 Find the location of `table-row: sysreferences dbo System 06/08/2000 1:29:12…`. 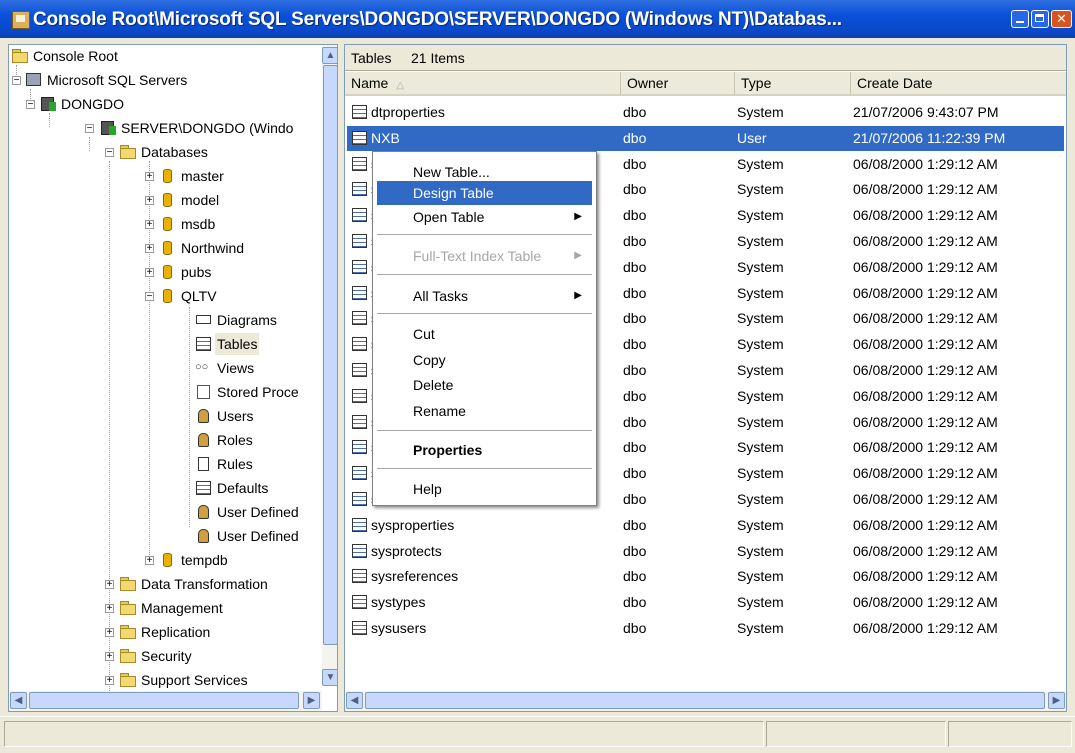

table-row: sysreferences dbo System 06/08/2000 1:29:12… is located at coordinates (705, 576).